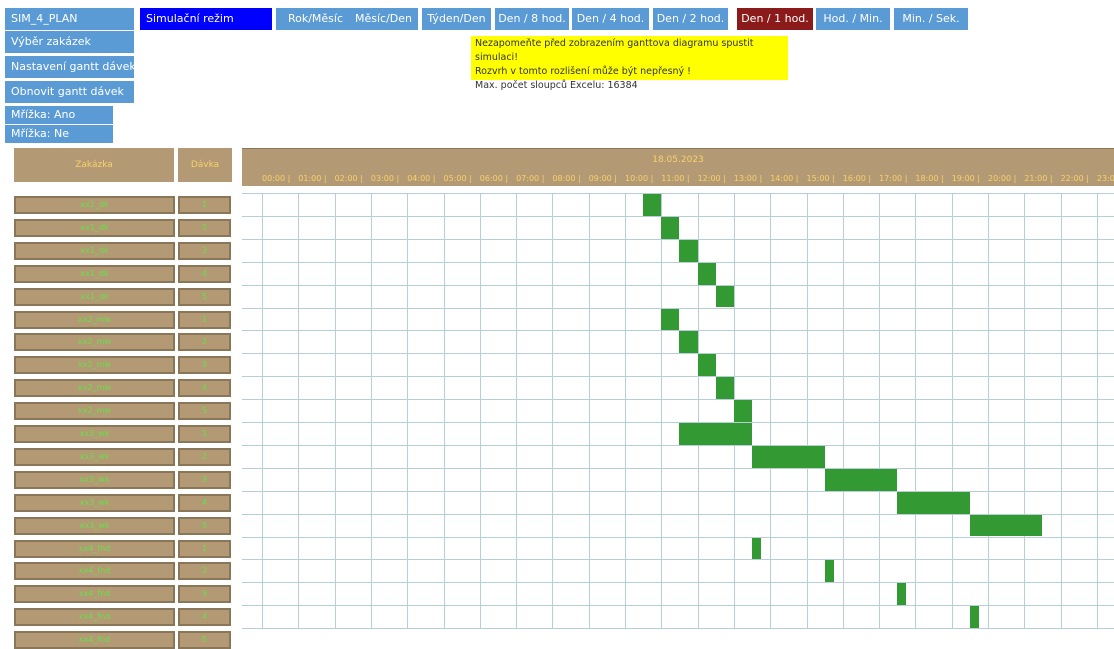 The height and width of the screenshot is (649, 1114). What do you see at coordinates (383, 19) in the screenshot?
I see `zoom-button-2: Měsíc/Den` at bounding box center [383, 19].